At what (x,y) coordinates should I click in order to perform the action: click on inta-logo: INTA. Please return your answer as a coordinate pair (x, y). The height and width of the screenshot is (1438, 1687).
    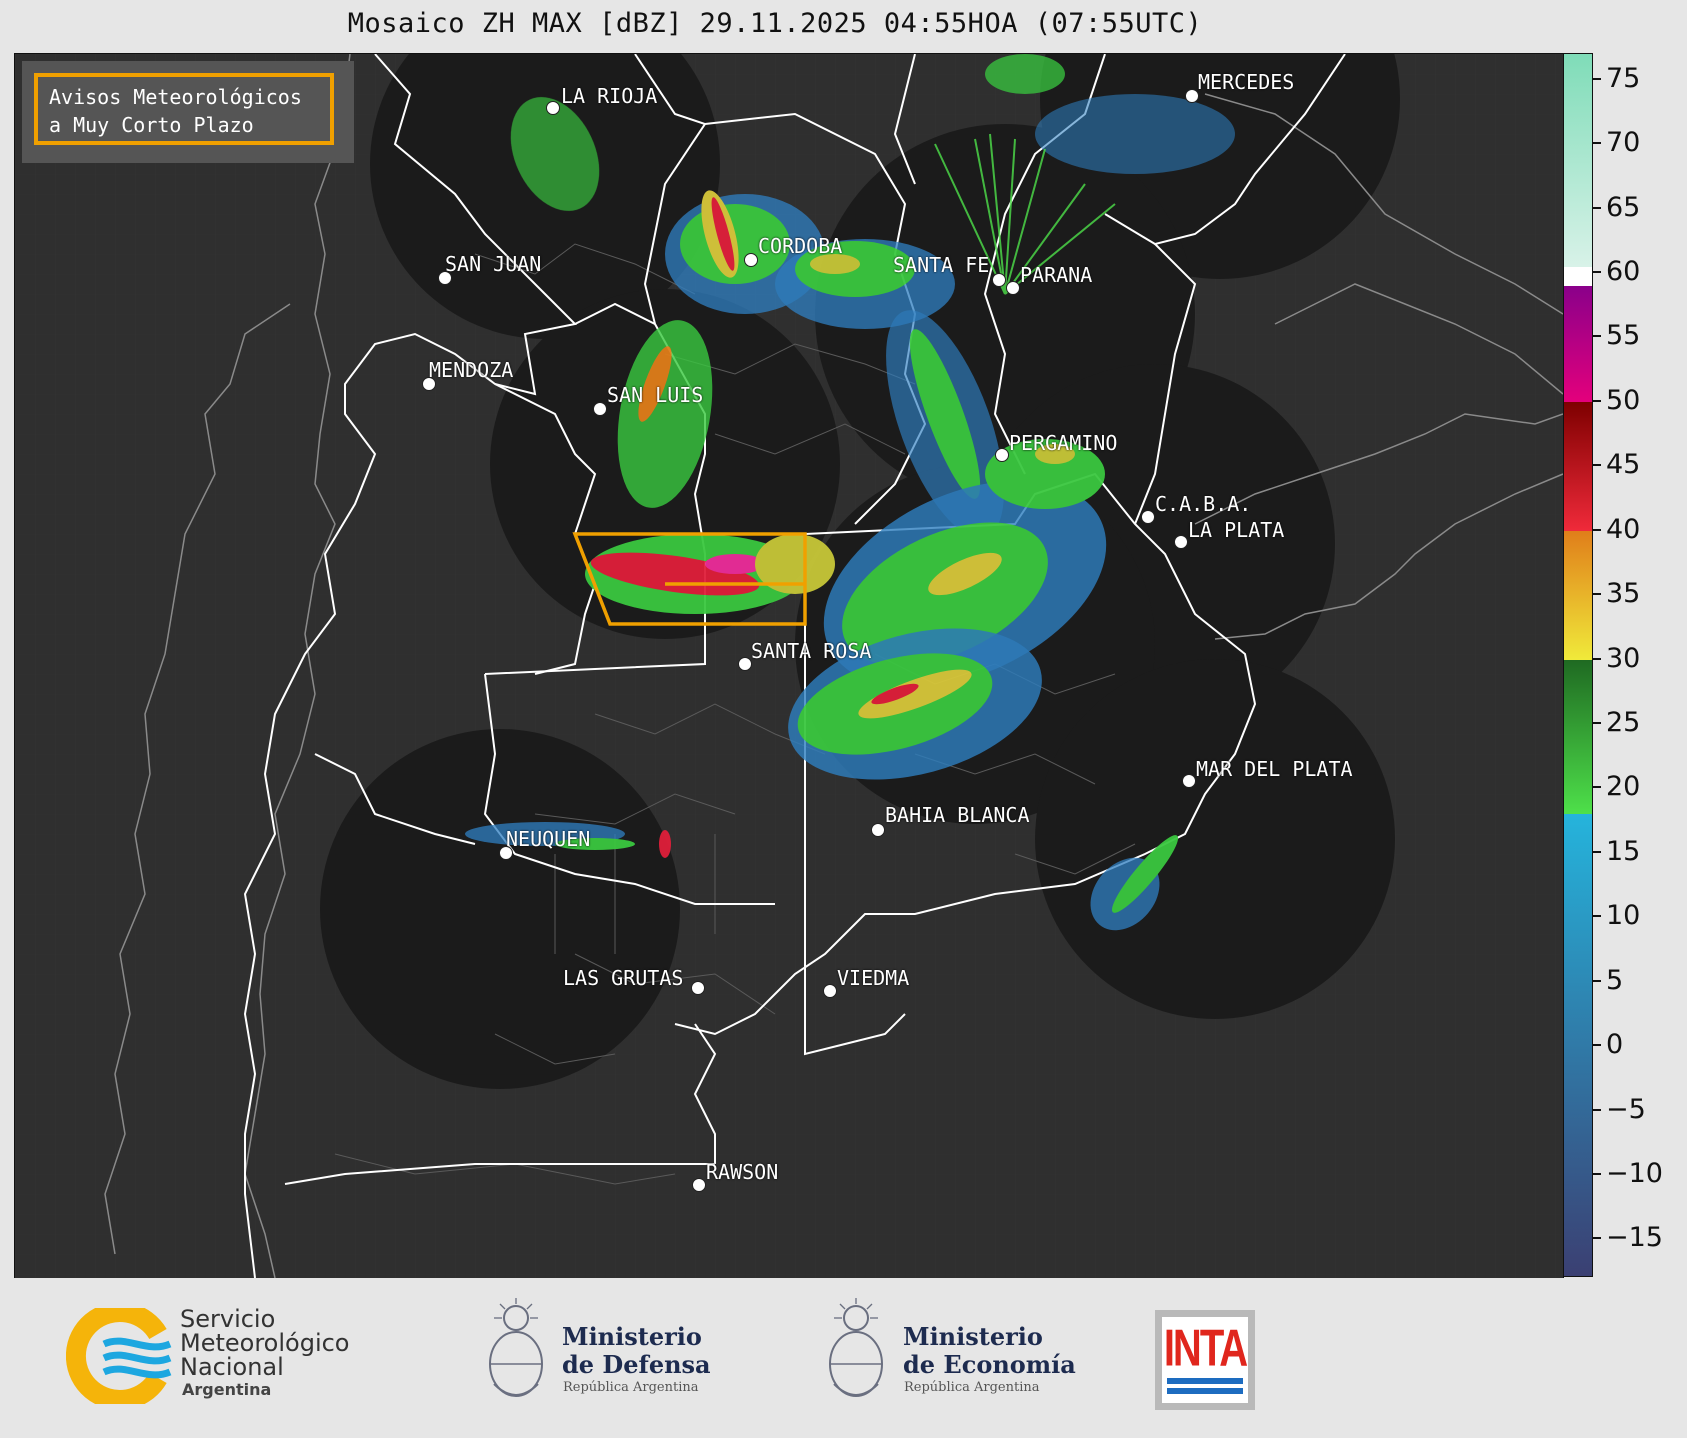
    Looking at the image, I should click on (1205, 1360).